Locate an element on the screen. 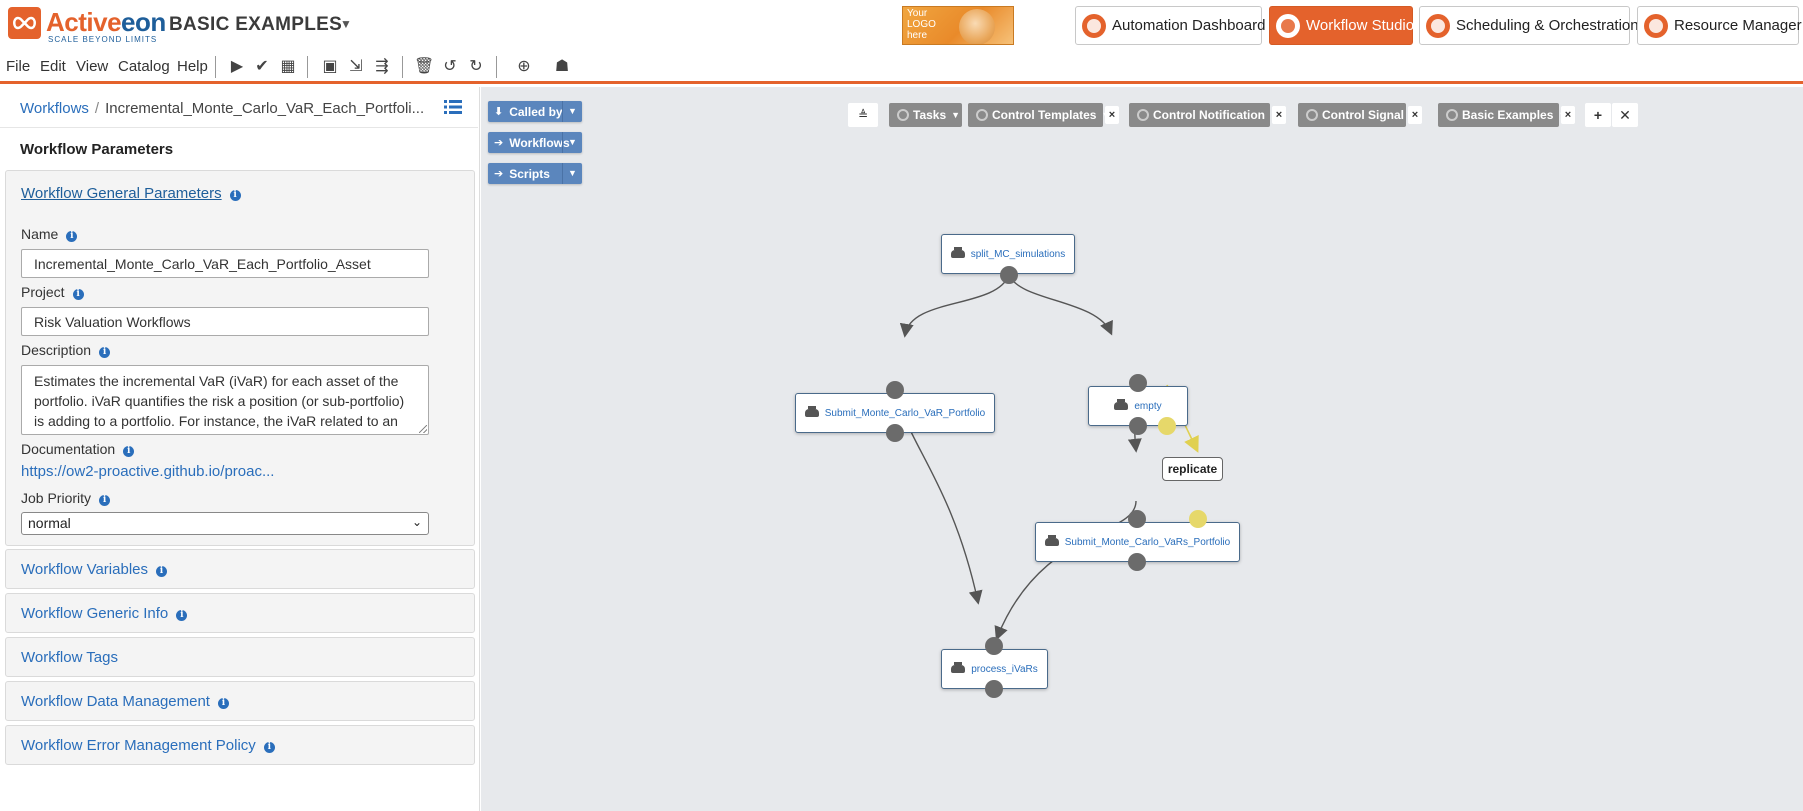  task-replicate-input-port is located at coordinates (1198, 519).